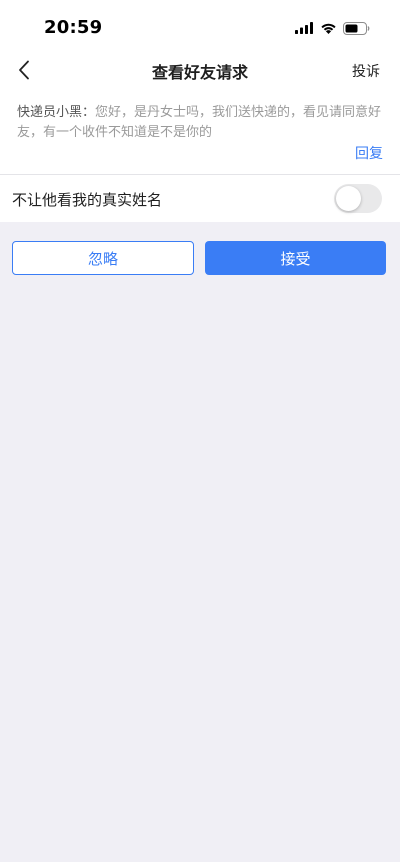 The height and width of the screenshot is (862, 400). What do you see at coordinates (103, 258) in the screenshot?
I see `ignore-button: 忽略` at bounding box center [103, 258].